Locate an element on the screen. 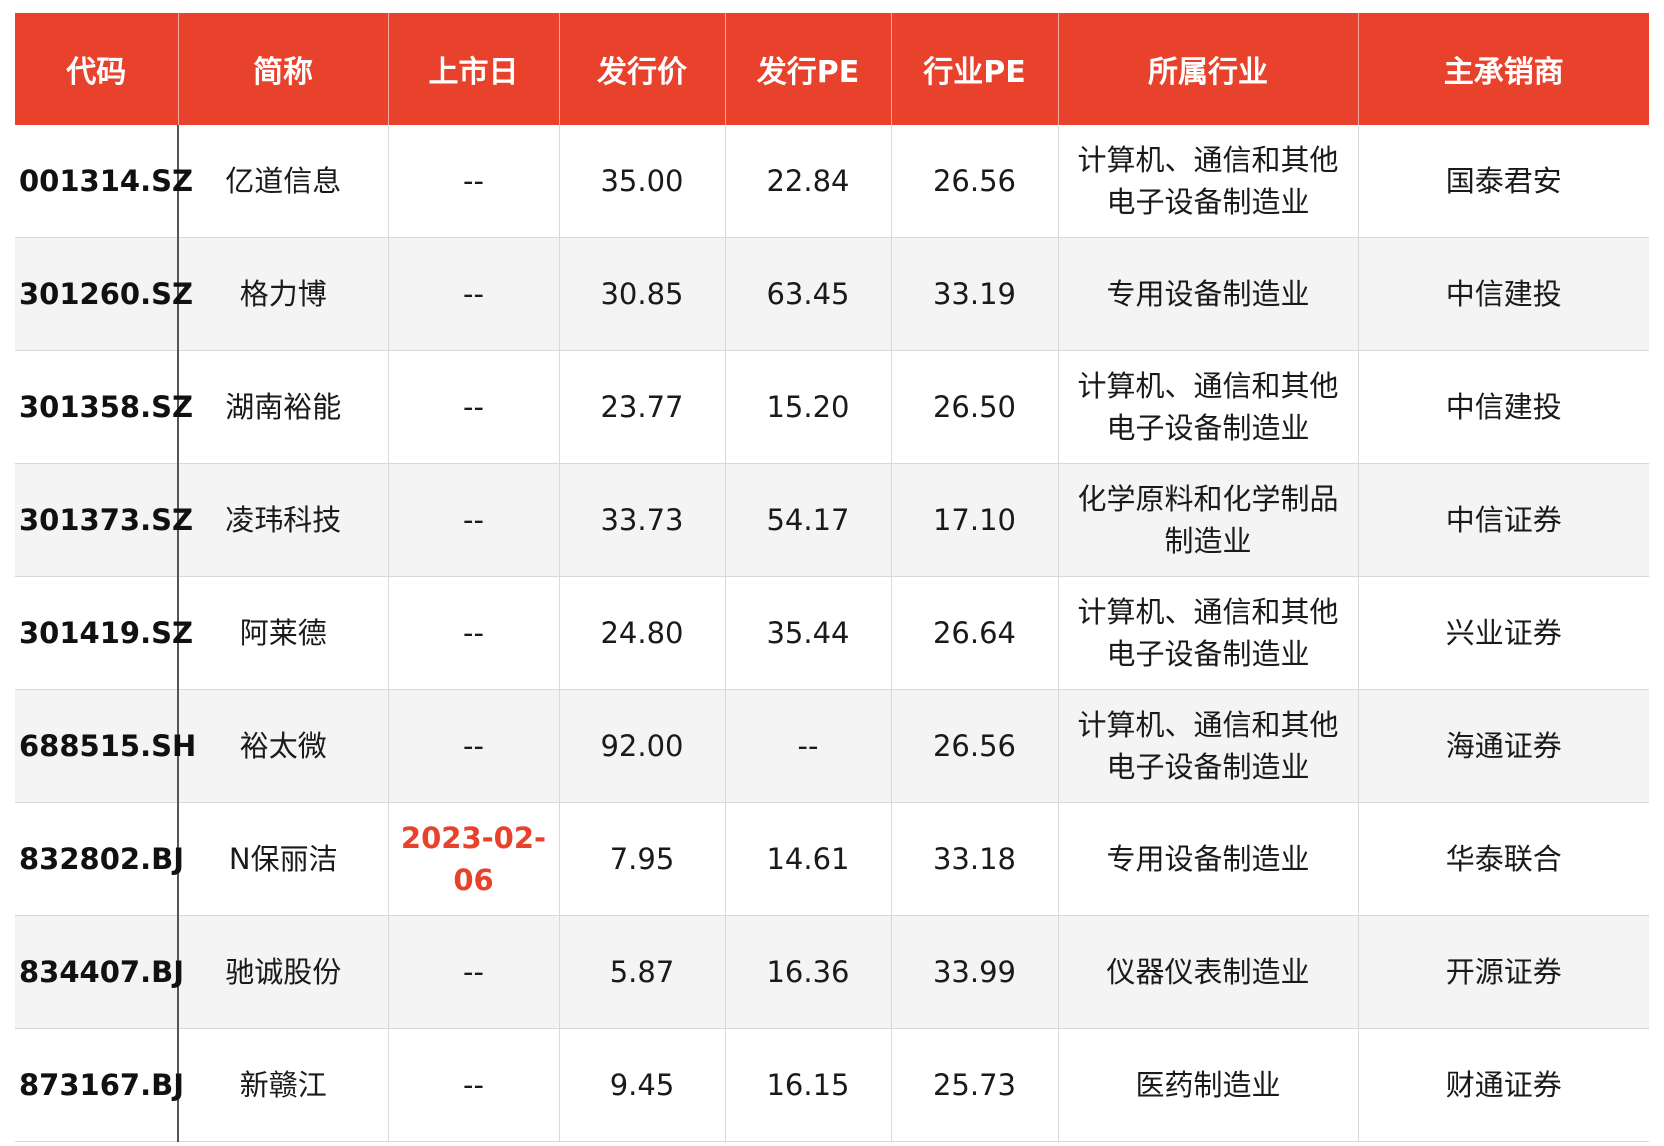 This screenshot has height=1146, width=1664. header-industry-pe: 行业PE is located at coordinates (975, 69).